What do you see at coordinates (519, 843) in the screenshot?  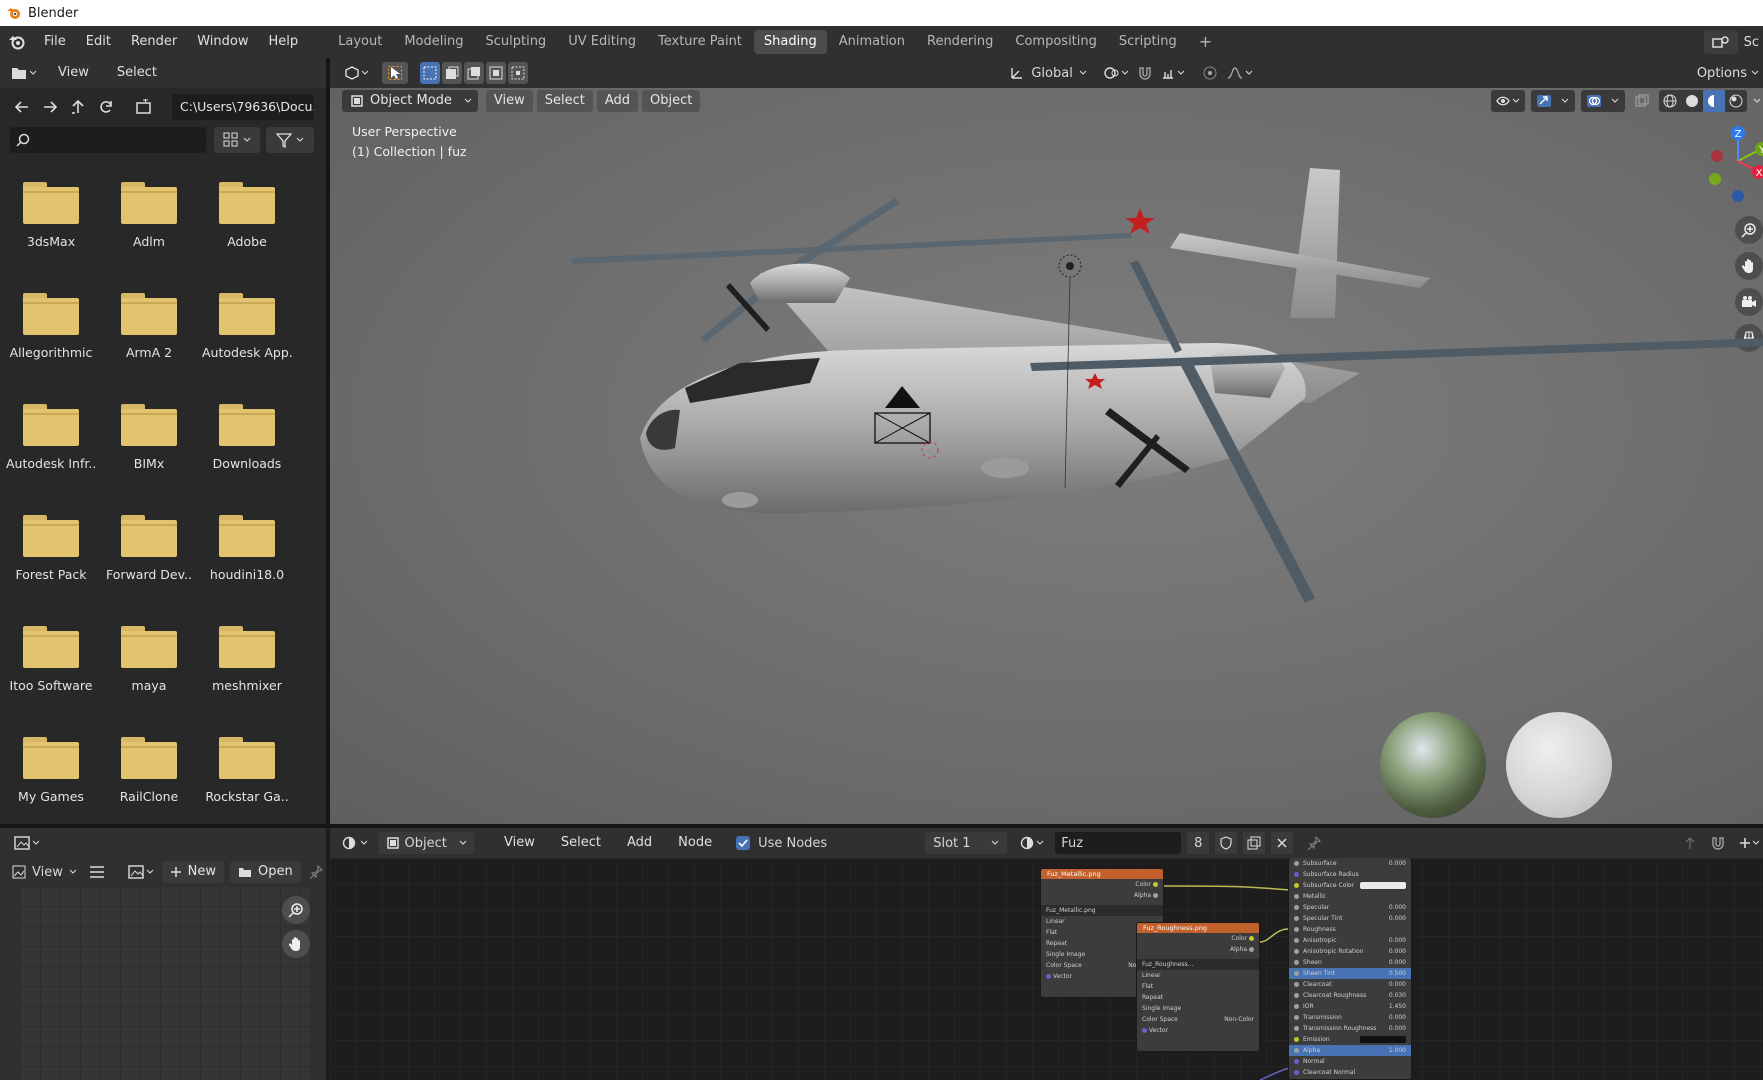 I see `node-view-menu: View` at bounding box center [519, 843].